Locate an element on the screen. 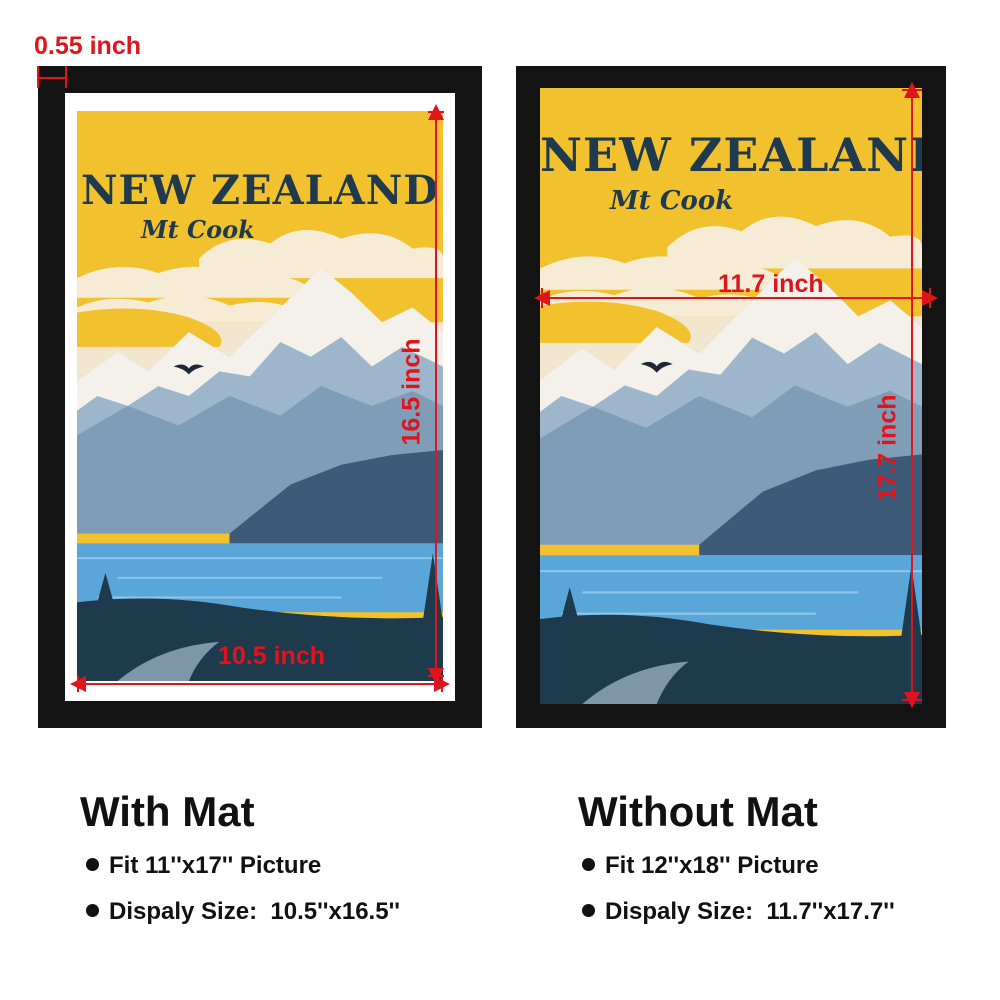 This screenshot has width=1000, height=1000. with-mat-heading: With Mat is located at coordinates (167, 811).